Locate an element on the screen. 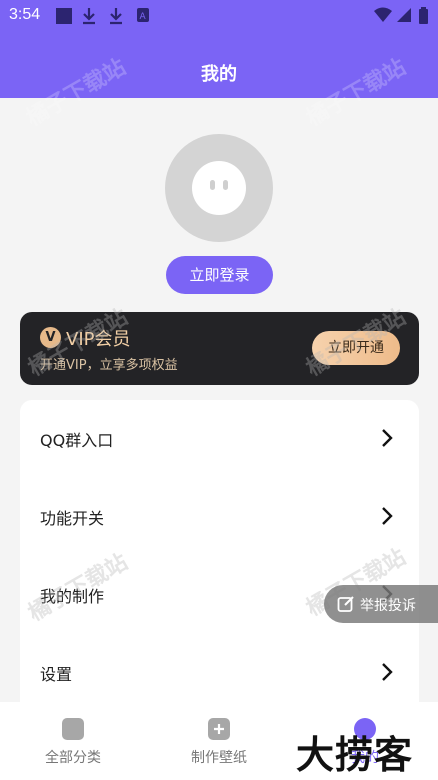 This screenshot has width=438, height=780. status-bar: 3:54 A is located at coordinates (219, 16).